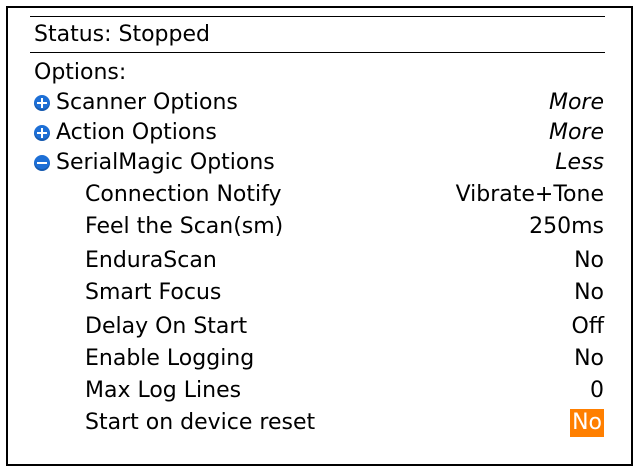 This screenshot has width=641, height=472. What do you see at coordinates (319, 261) in the screenshot?
I see `setting-endurascan: EnduraScan No` at bounding box center [319, 261].